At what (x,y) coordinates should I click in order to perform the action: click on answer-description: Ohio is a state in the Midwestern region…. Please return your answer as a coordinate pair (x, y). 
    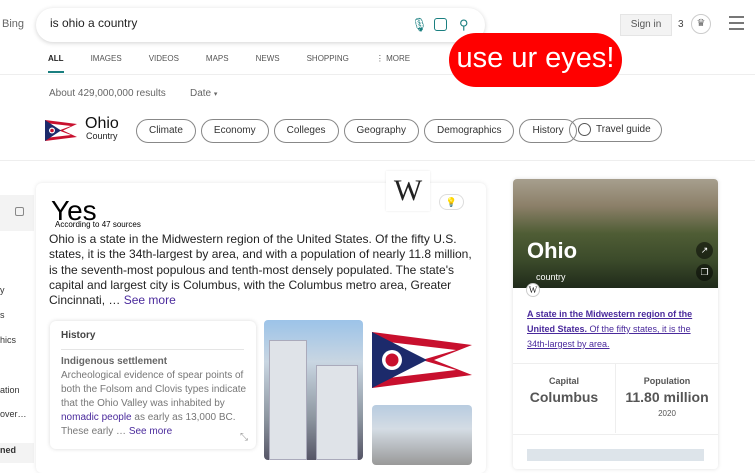
    Looking at the image, I should click on (261, 270).